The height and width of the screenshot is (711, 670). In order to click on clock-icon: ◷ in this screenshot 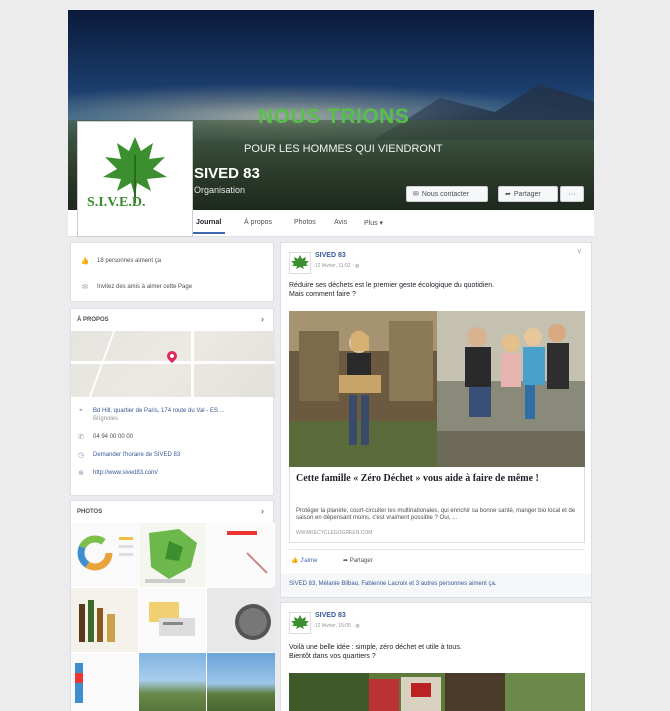, I will do `click(81, 455)`.